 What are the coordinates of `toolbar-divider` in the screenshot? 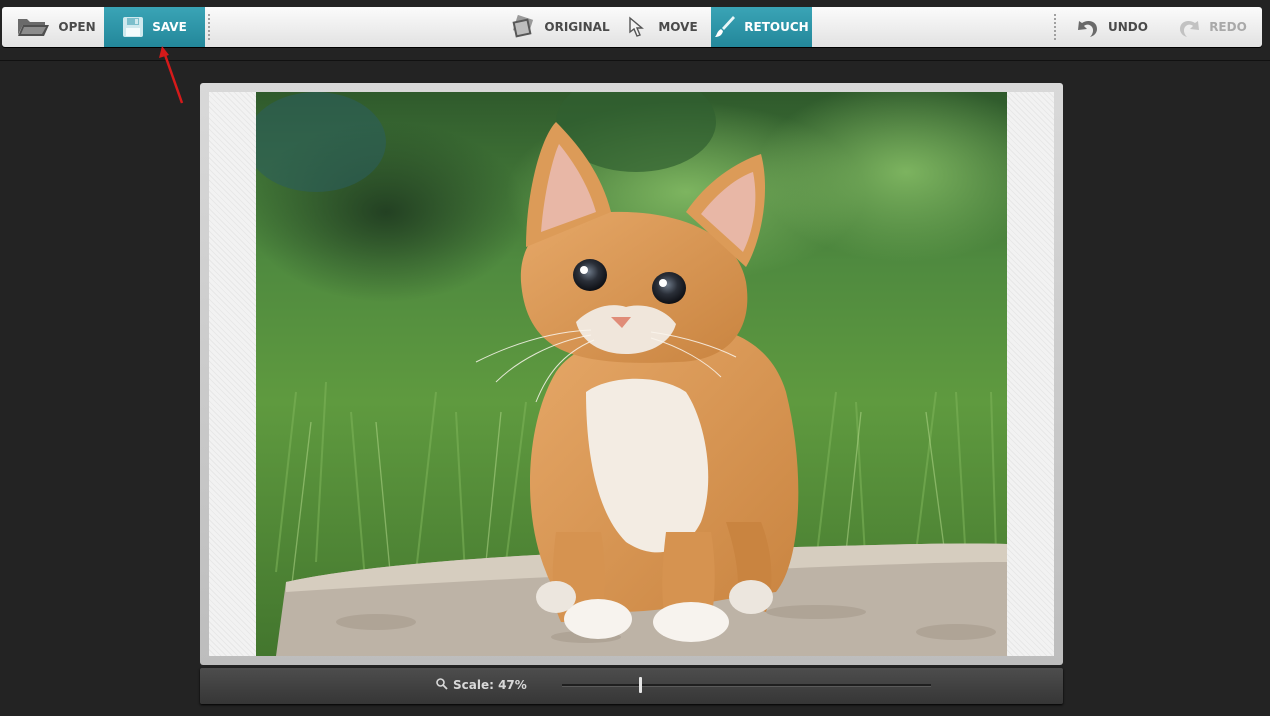 It's located at (635, 60).